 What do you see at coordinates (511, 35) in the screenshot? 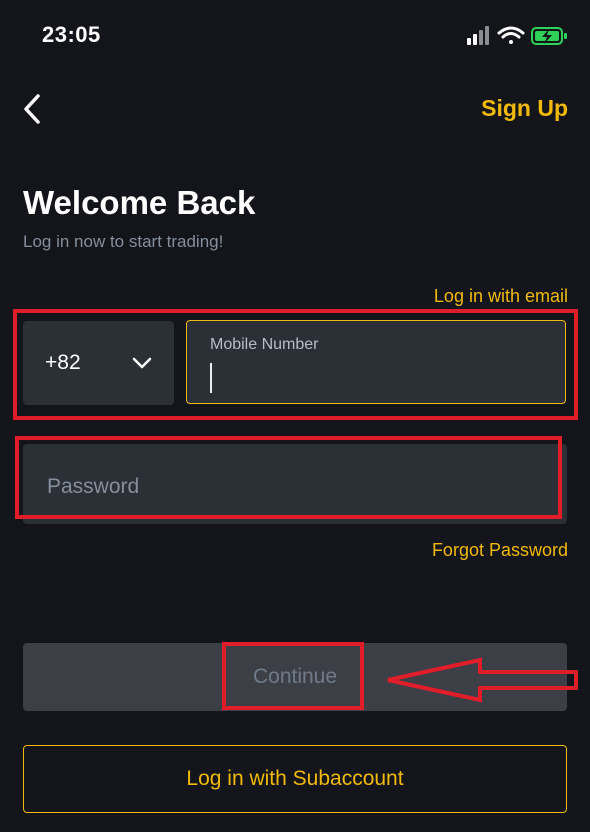
I see `wifi-icon` at bounding box center [511, 35].